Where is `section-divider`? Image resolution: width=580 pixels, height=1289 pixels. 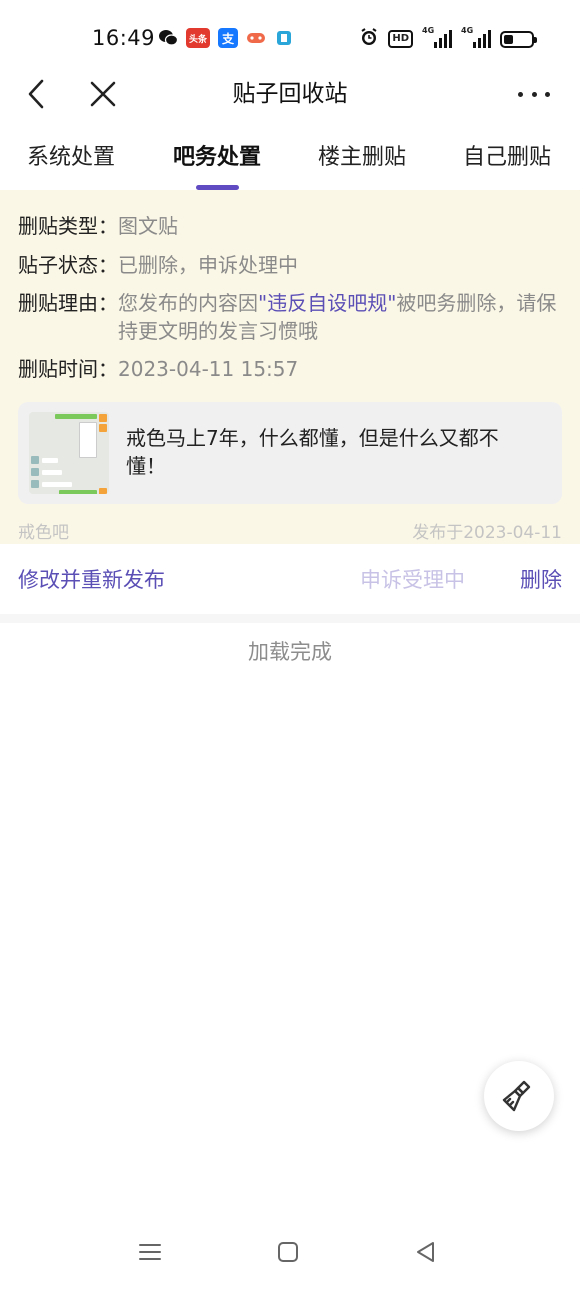 section-divider is located at coordinates (290, 618).